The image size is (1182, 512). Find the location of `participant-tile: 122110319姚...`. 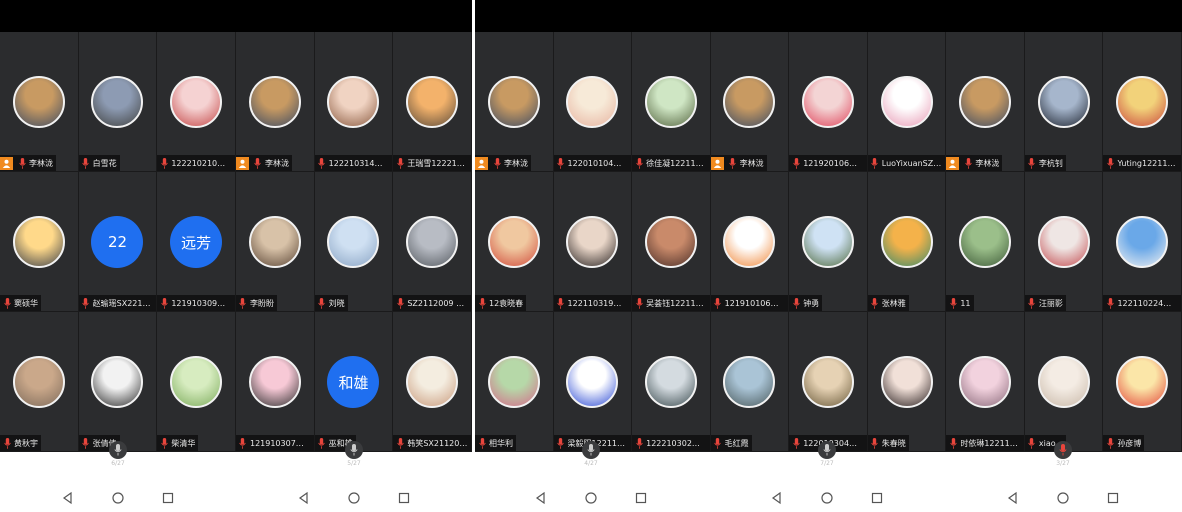

participant-tile: 122110319姚... is located at coordinates (593, 242).